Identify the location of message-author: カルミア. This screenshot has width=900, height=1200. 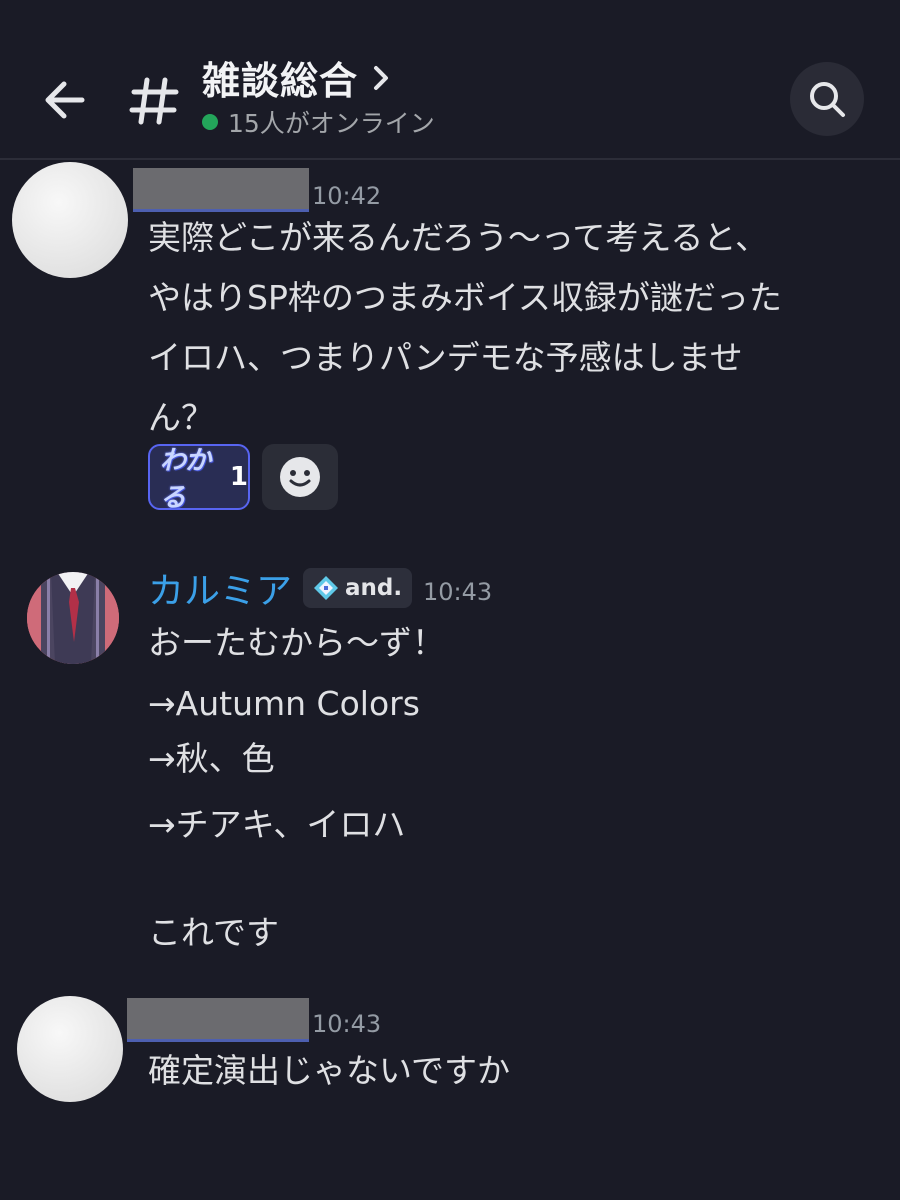
(220, 588).